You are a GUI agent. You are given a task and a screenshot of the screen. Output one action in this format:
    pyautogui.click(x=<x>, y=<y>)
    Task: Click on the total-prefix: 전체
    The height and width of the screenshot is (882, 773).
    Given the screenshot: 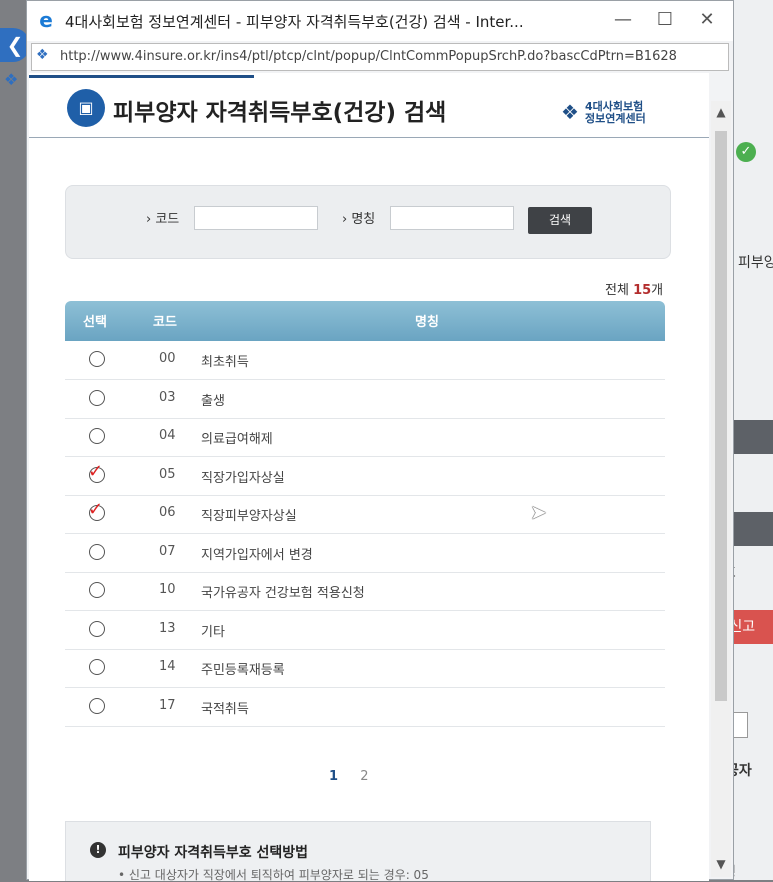 What is the action you would take?
    pyautogui.click(x=619, y=290)
    